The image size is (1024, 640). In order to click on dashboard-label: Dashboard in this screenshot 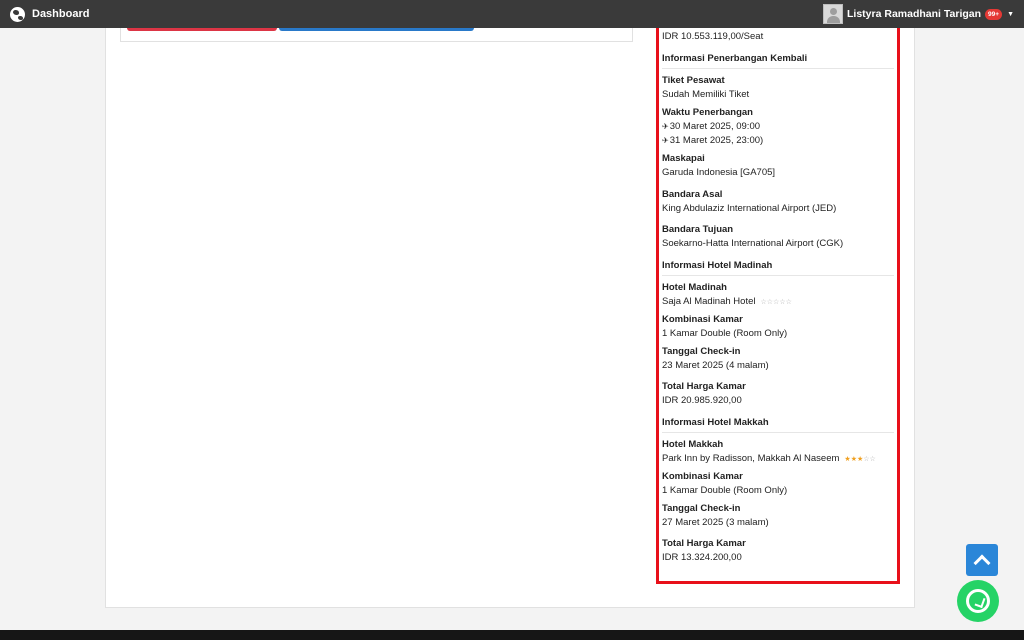, I will do `click(61, 14)`.